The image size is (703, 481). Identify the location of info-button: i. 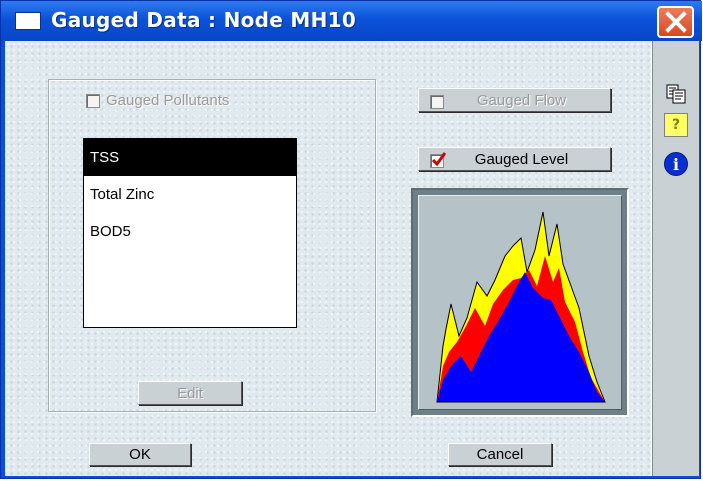
(676, 164).